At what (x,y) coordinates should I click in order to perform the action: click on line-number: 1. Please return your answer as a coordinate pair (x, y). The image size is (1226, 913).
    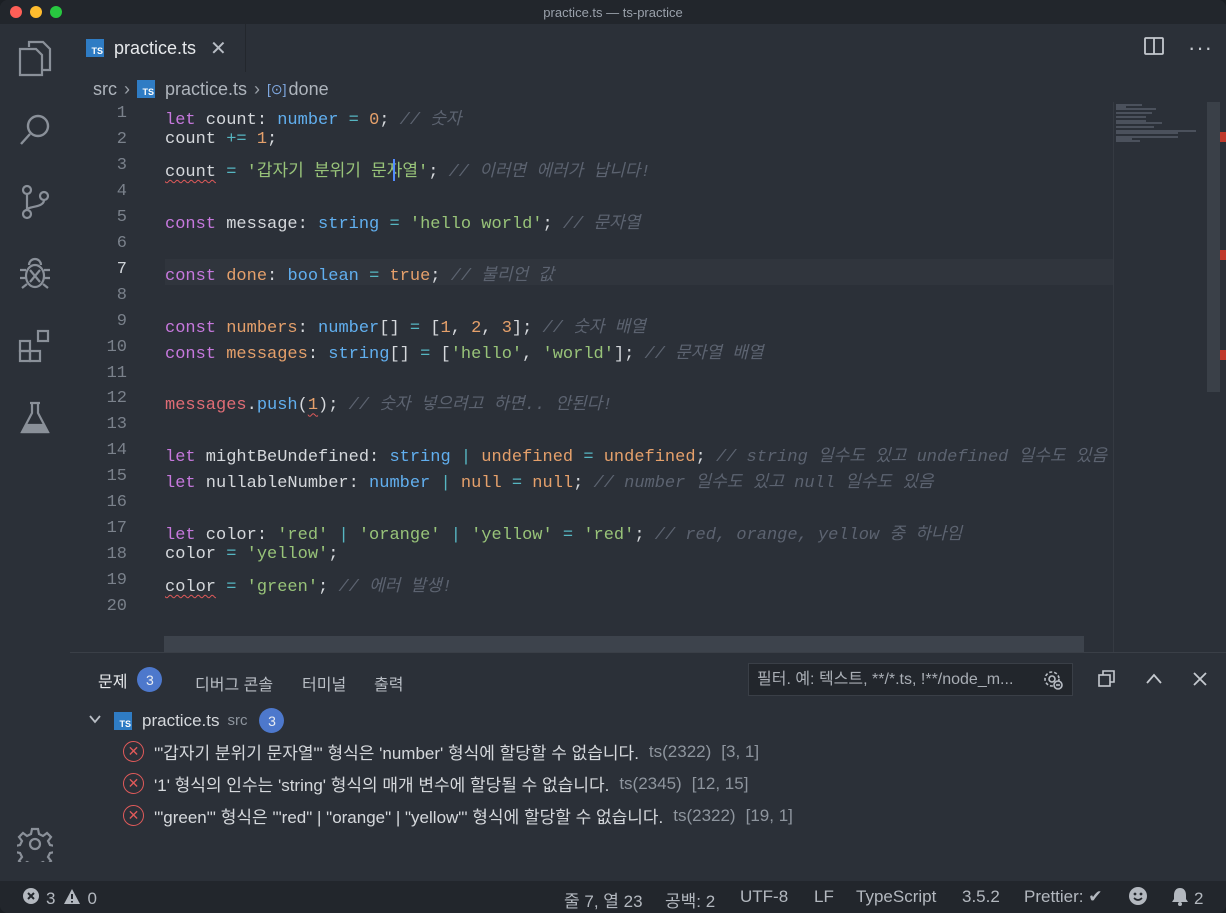
    Looking at the image, I should click on (121, 113).